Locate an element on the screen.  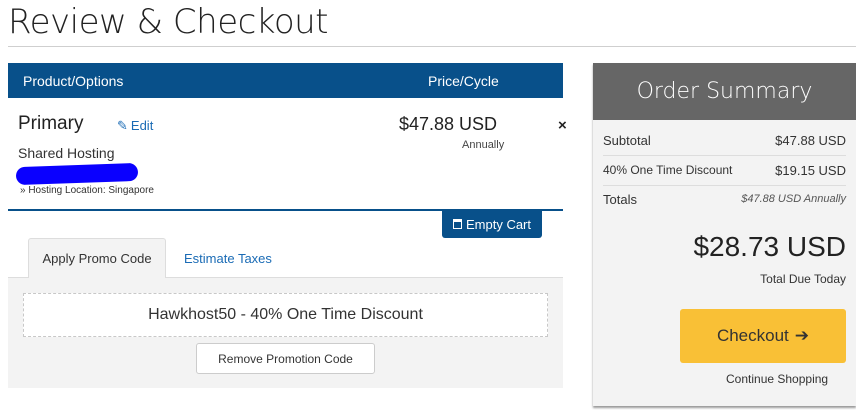
product-options-header: Product/Options is located at coordinates (73, 81).